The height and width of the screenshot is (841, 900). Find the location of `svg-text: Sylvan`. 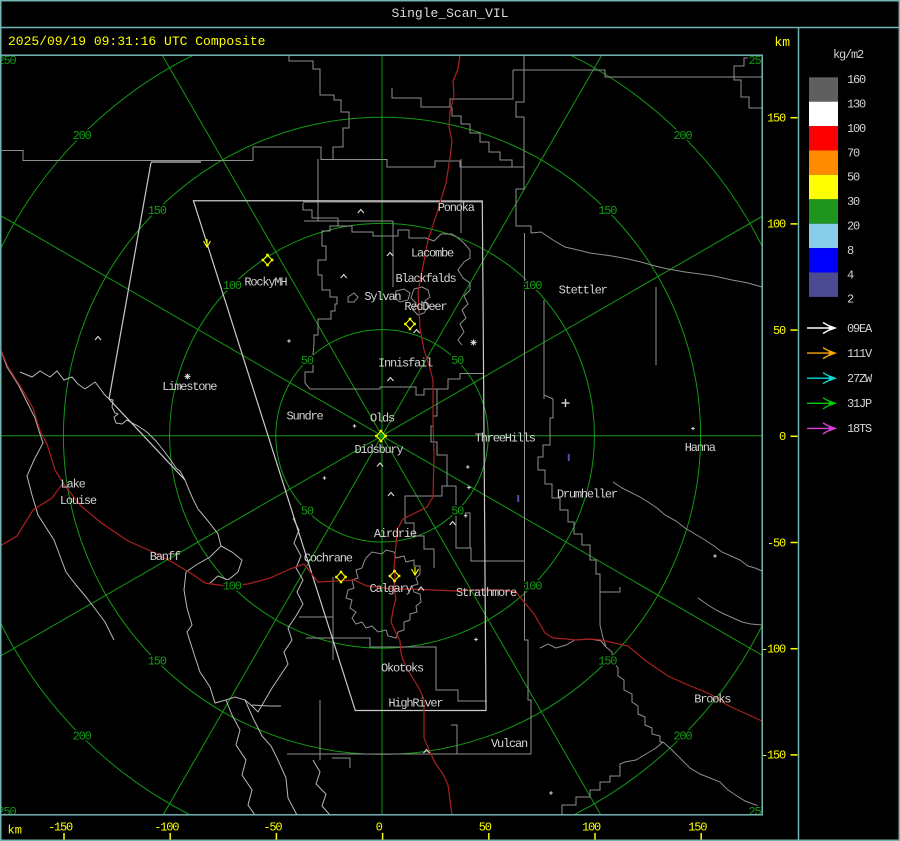

svg-text: Sylvan is located at coordinates (382, 297).